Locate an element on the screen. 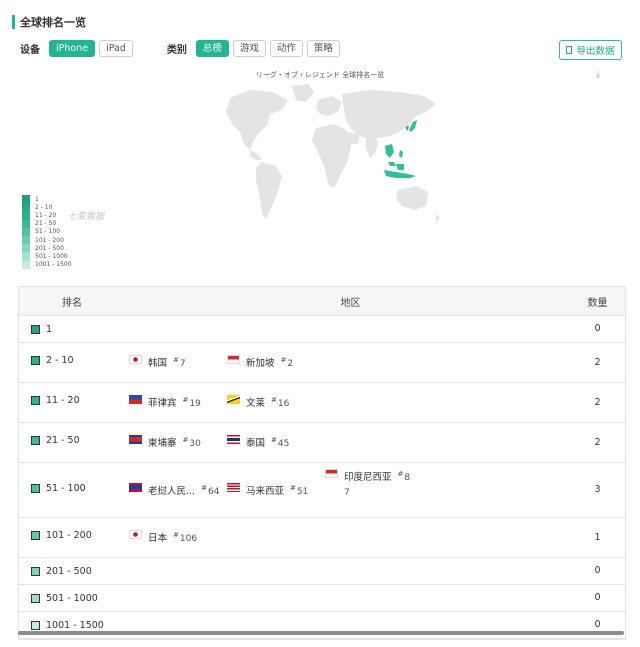  device-label: 设备 is located at coordinates (30, 50).